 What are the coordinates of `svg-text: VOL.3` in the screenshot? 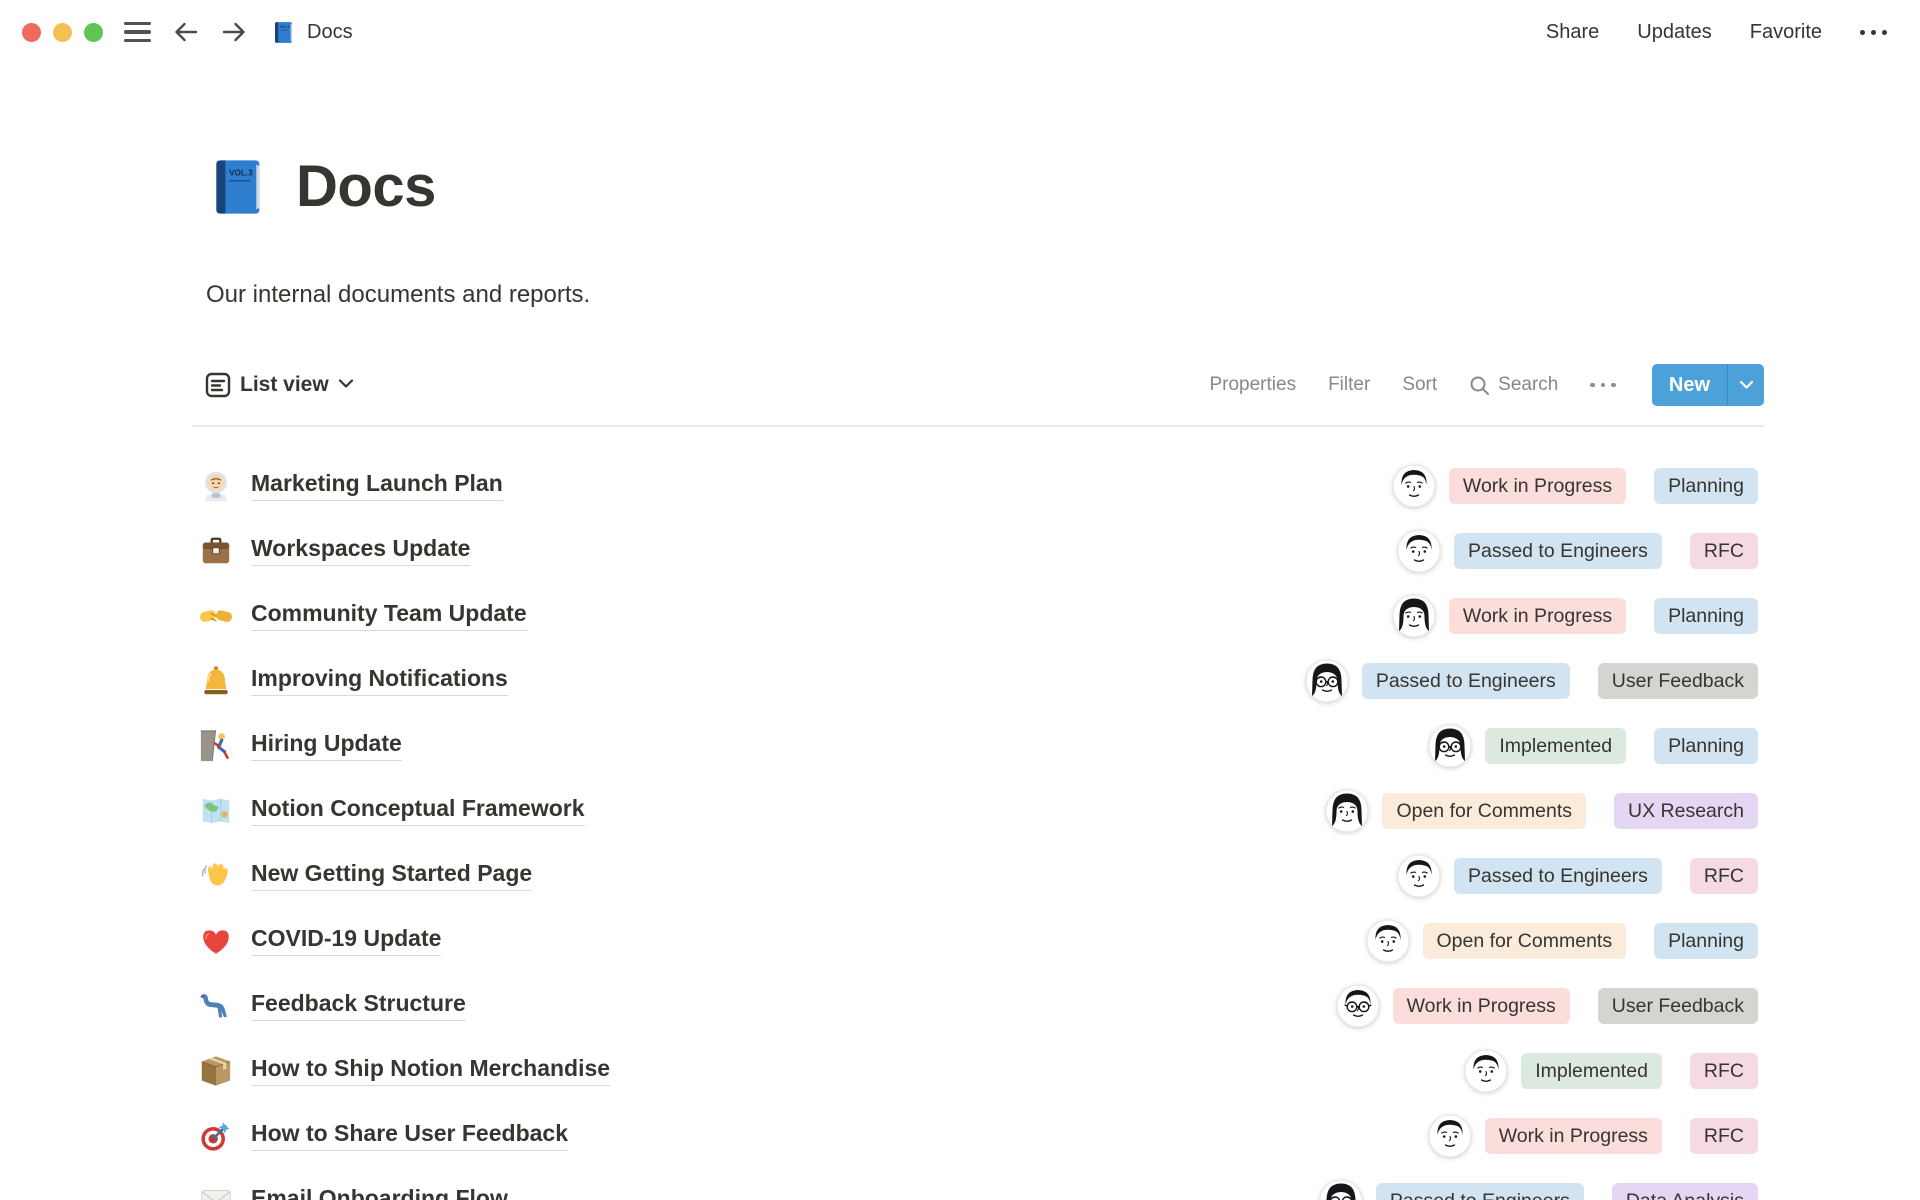 It's located at (241, 172).